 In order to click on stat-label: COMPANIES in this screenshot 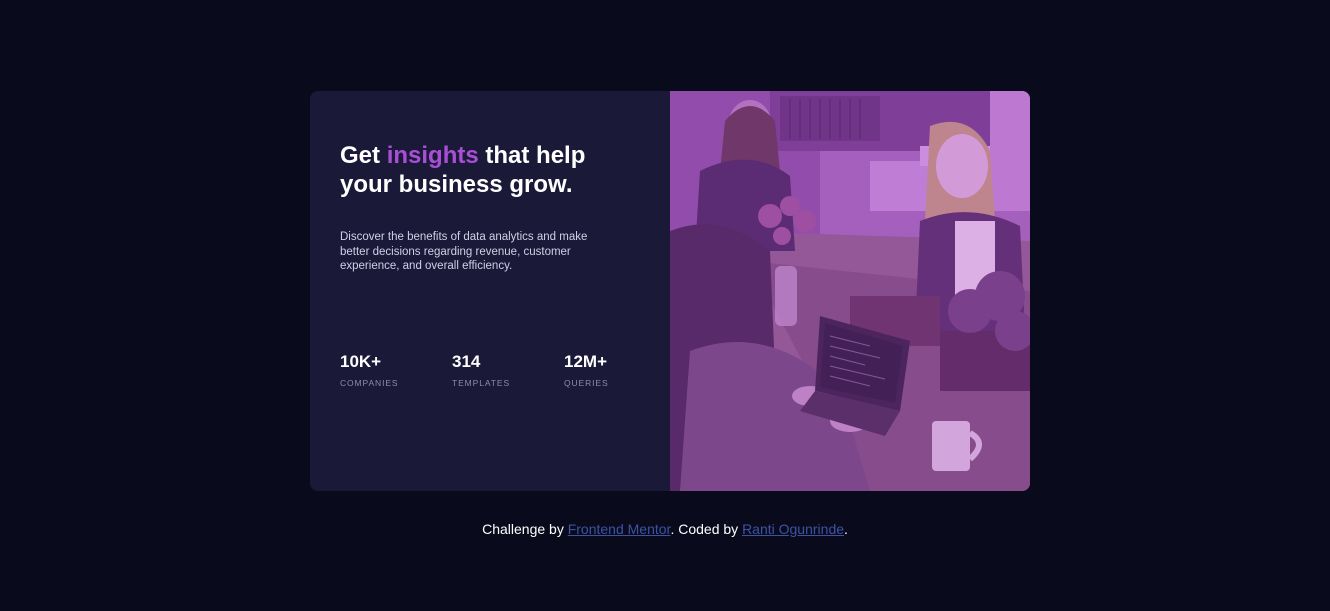, I will do `click(369, 383)`.